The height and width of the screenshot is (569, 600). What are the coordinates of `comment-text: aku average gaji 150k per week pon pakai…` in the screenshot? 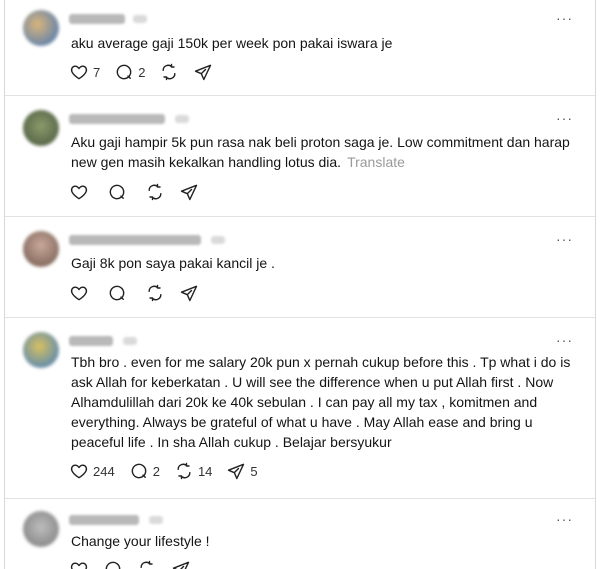 It's located at (232, 43).